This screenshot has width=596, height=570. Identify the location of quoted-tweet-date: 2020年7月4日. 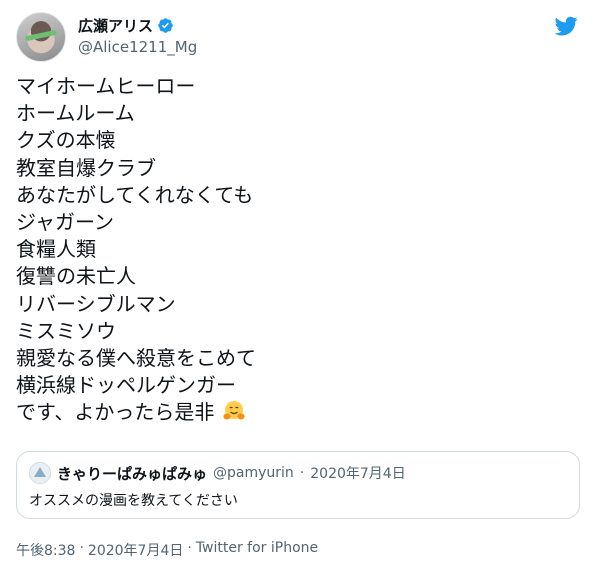
(357, 473).